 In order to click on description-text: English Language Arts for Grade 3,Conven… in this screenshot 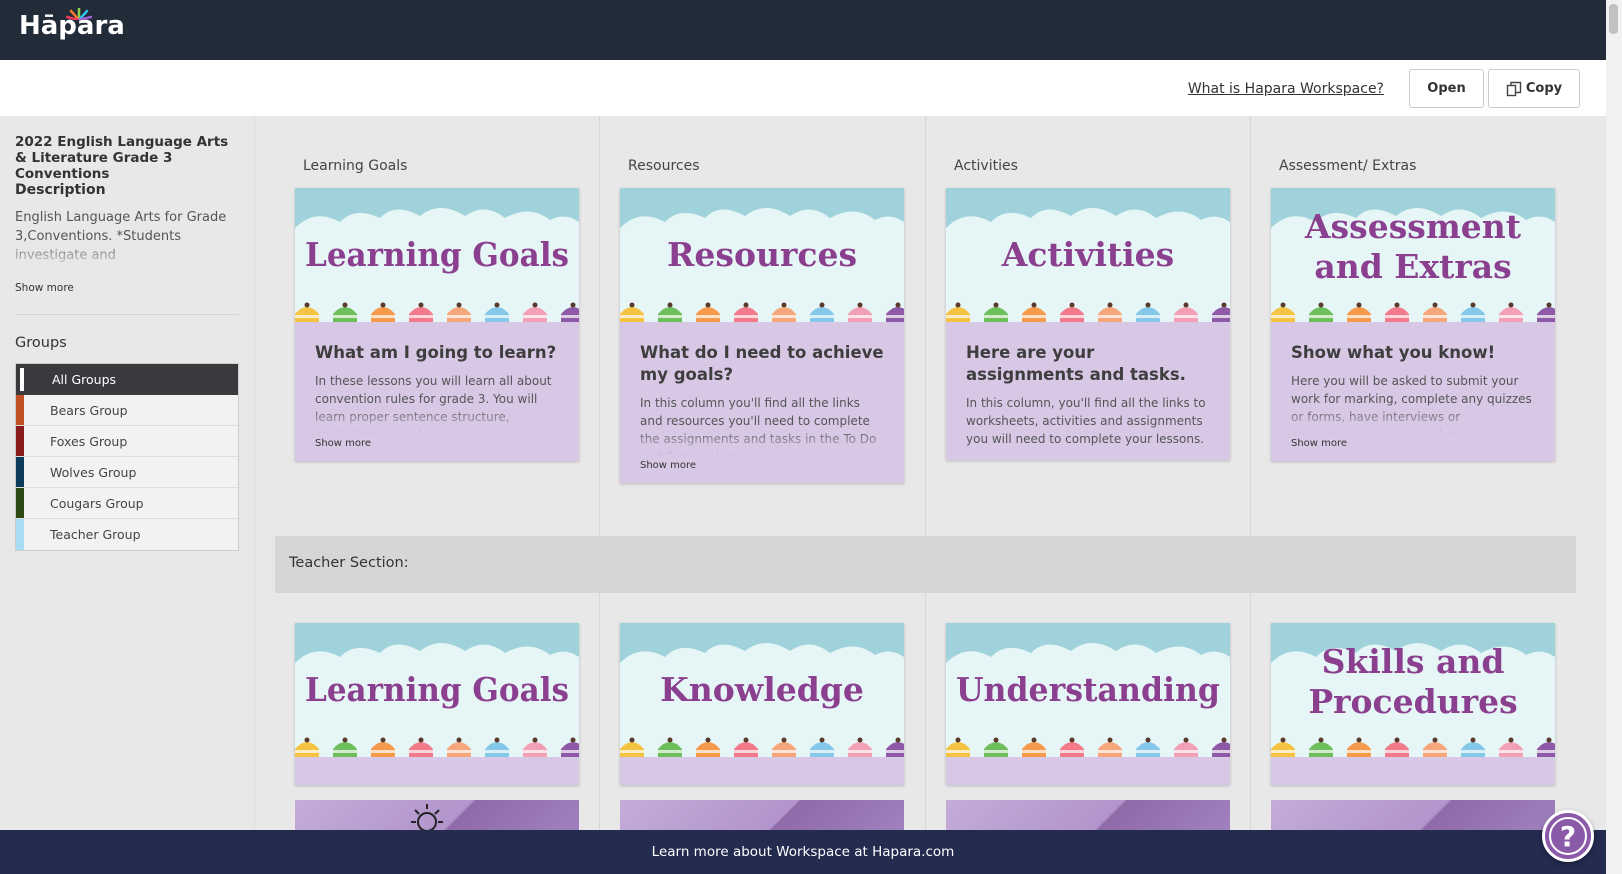, I will do `click(127, 239)`.